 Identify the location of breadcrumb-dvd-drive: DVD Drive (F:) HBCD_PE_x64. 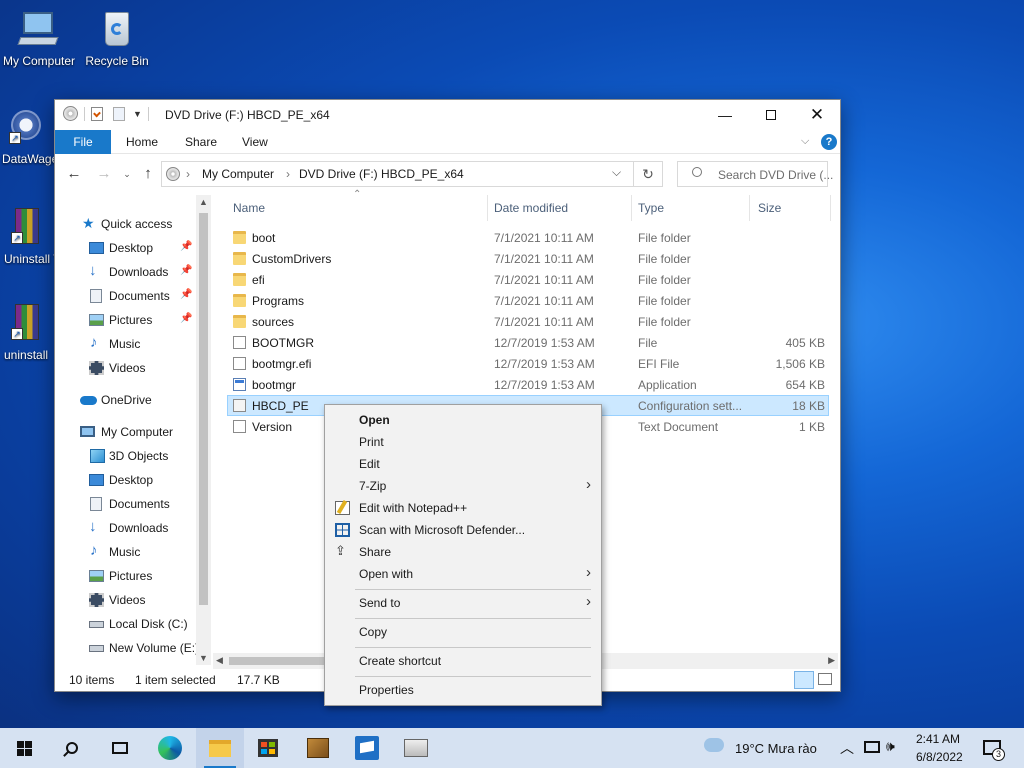
(381, 174).